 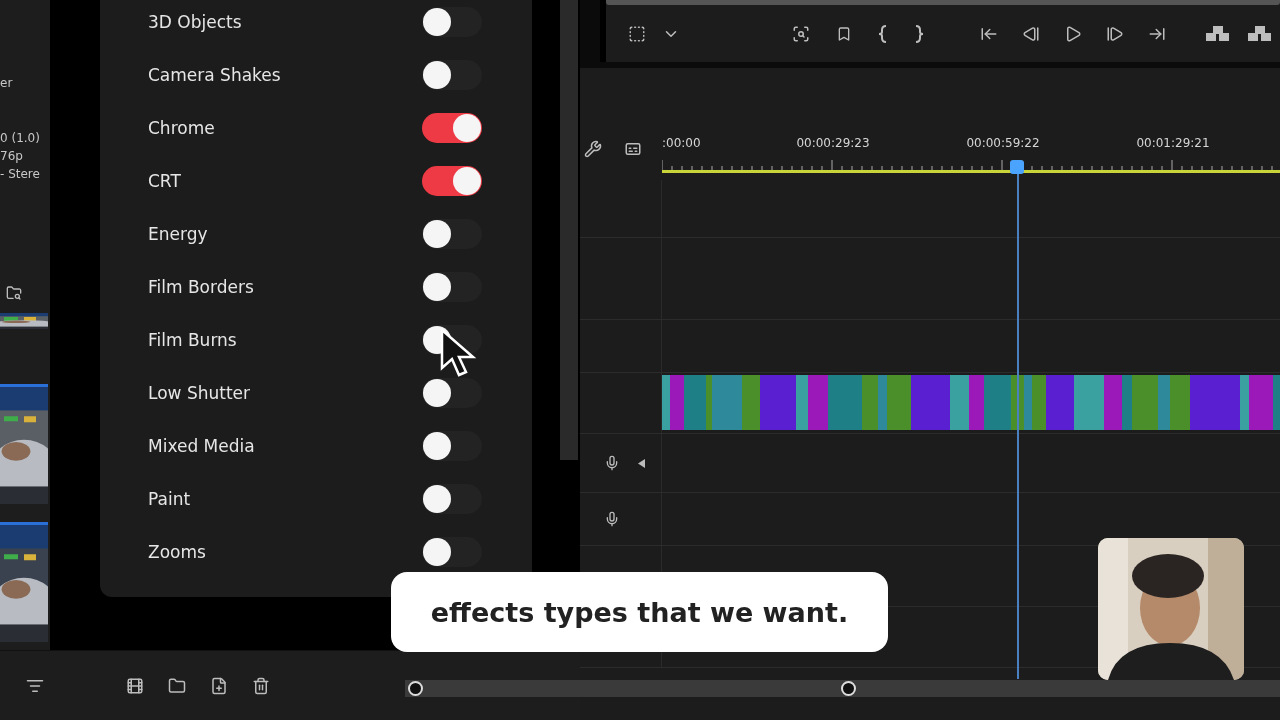 I want to click on trash-icon, so click(x=261, y=685).